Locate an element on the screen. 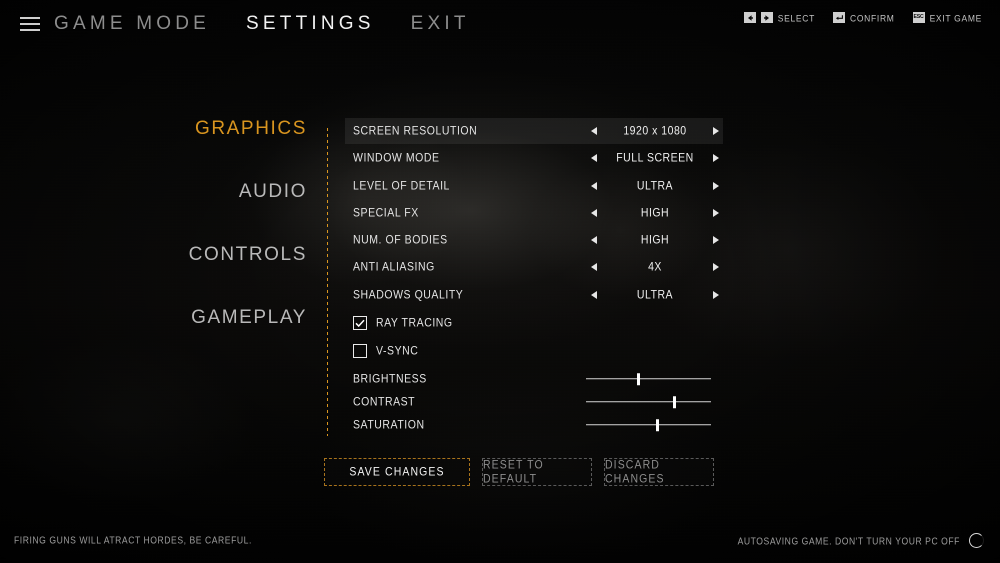 The width and height of the screenshot is (1000, 563). setting-label: NUM. OF BODIES is located at coordinates (400, 240).